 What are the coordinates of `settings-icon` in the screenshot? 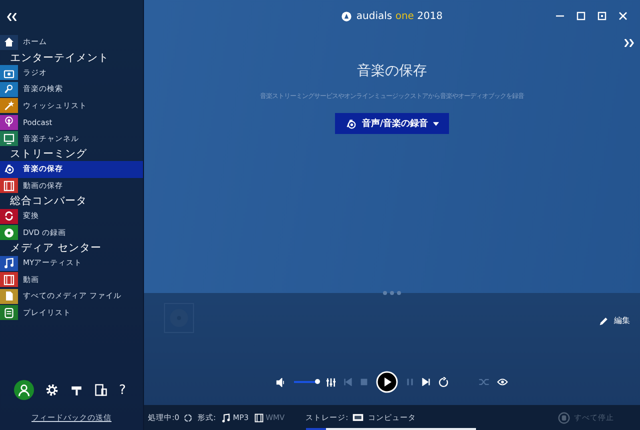 It's located at (52, 390).